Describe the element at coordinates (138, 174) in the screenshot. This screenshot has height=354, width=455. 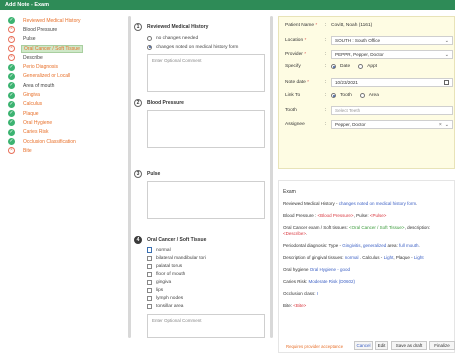
I see `section-number: 3` at that location.